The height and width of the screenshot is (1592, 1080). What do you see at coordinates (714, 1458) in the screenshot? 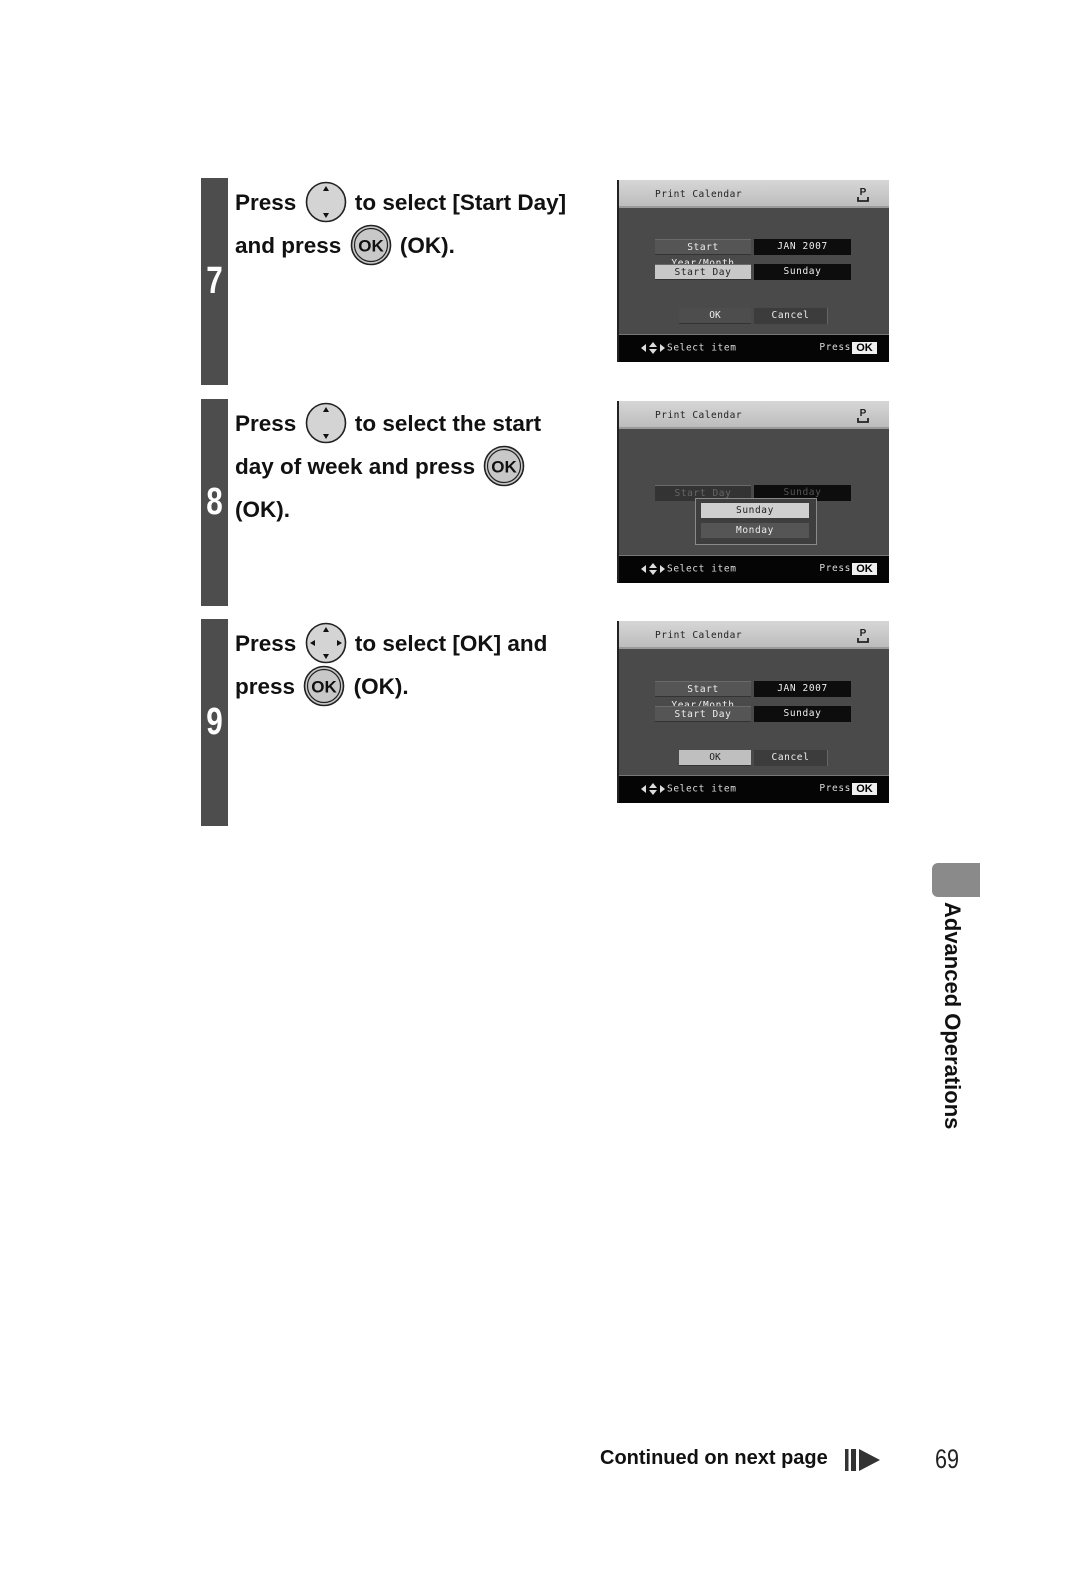
I see `continued-notice: Continued on next page` at bounding box center [714, 1458].